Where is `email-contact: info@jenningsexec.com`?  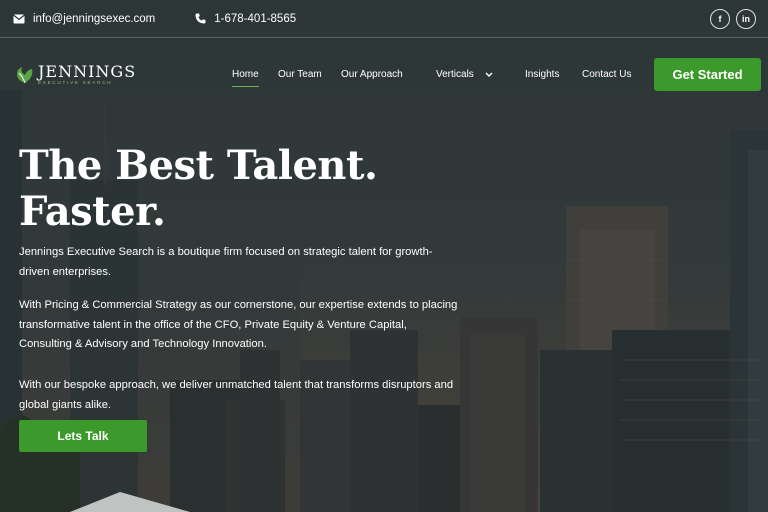 email-contact: info@jenningsexec.com is located at coordinates (83, 19).